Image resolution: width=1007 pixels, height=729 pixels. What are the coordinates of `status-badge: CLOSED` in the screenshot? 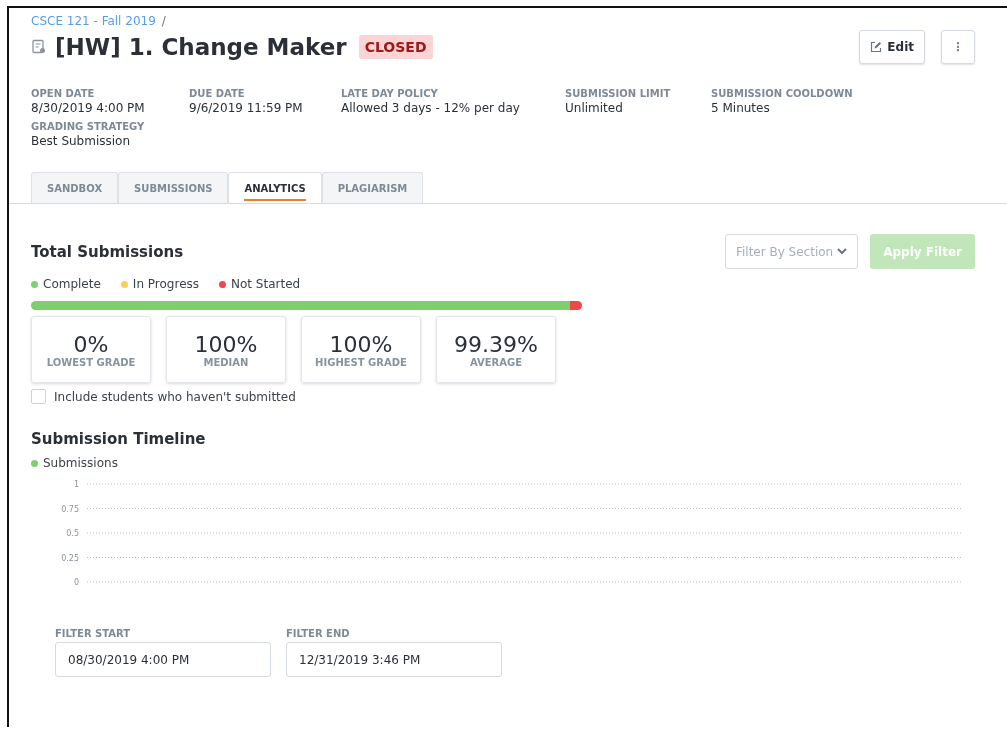 It's located at (395, 47).